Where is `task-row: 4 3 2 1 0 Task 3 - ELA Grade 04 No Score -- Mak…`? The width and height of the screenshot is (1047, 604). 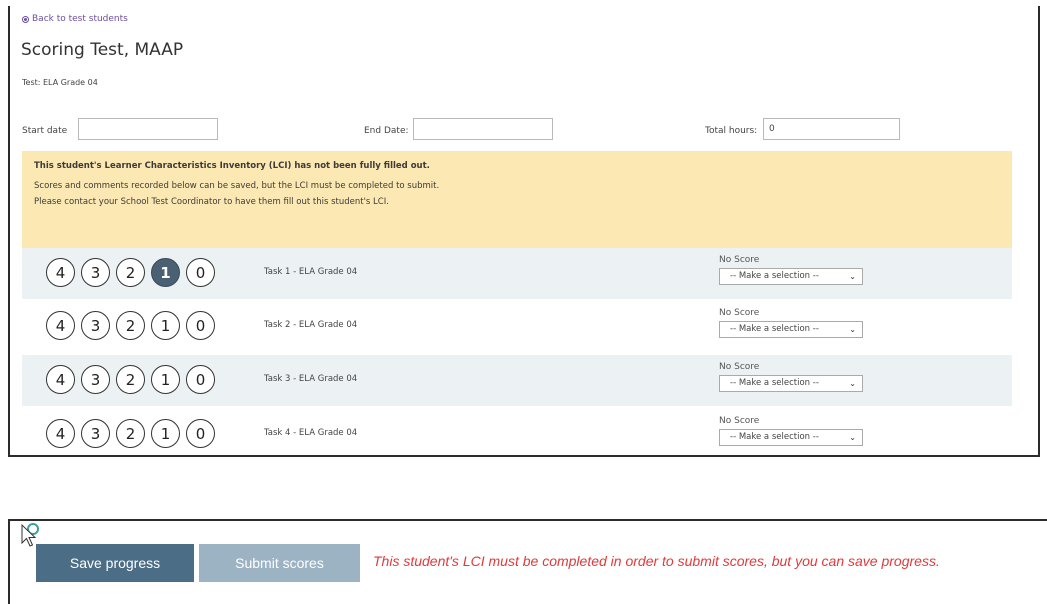 task-row: 4 3 2 1 0 Task 3 - ELA Grade 04 No Score -- Mak… is located at coordinates (517, 380).